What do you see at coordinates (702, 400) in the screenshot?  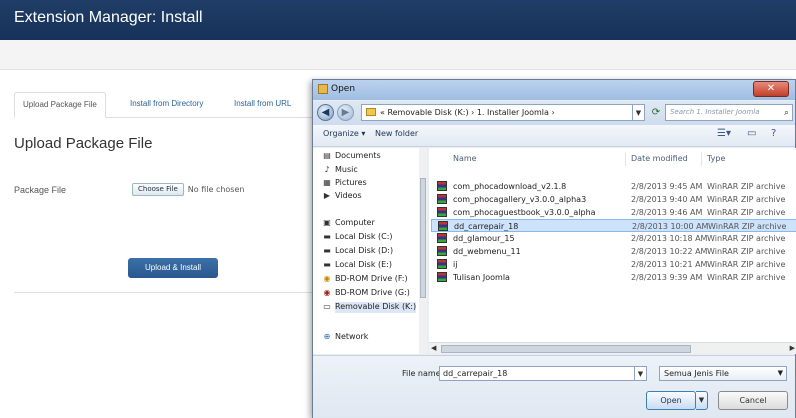 I see `open-options-icon: ▼` at bounding box center [702, 400].